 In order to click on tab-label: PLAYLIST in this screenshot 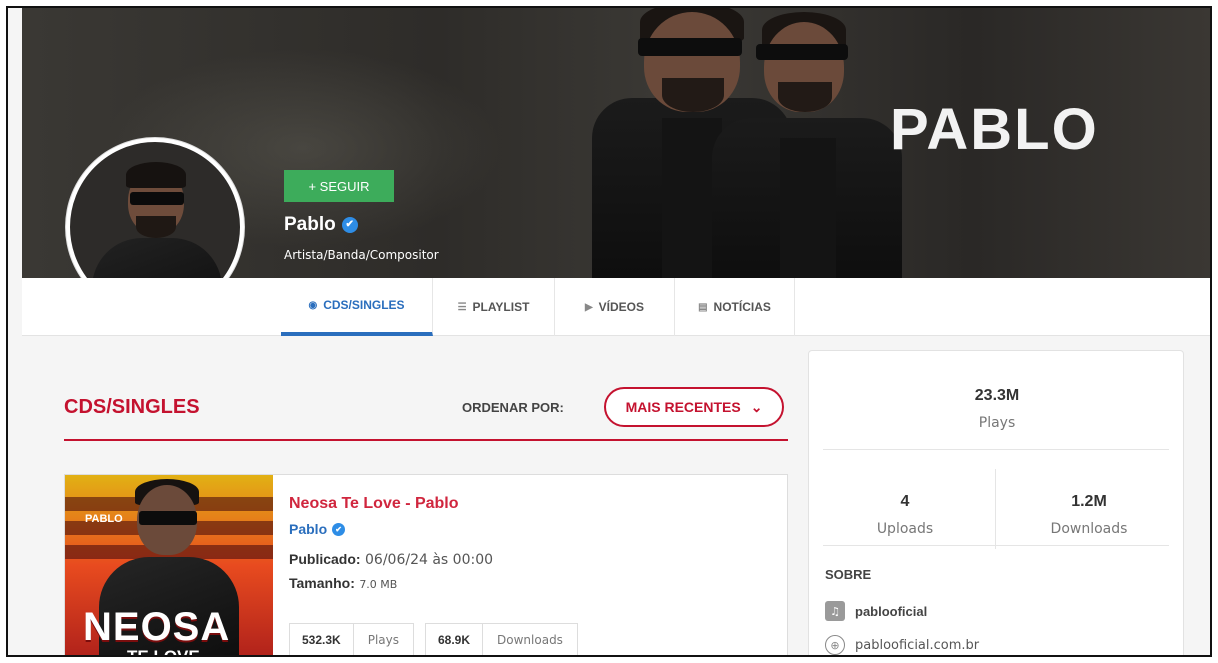, I will do `click(501, 307)`.